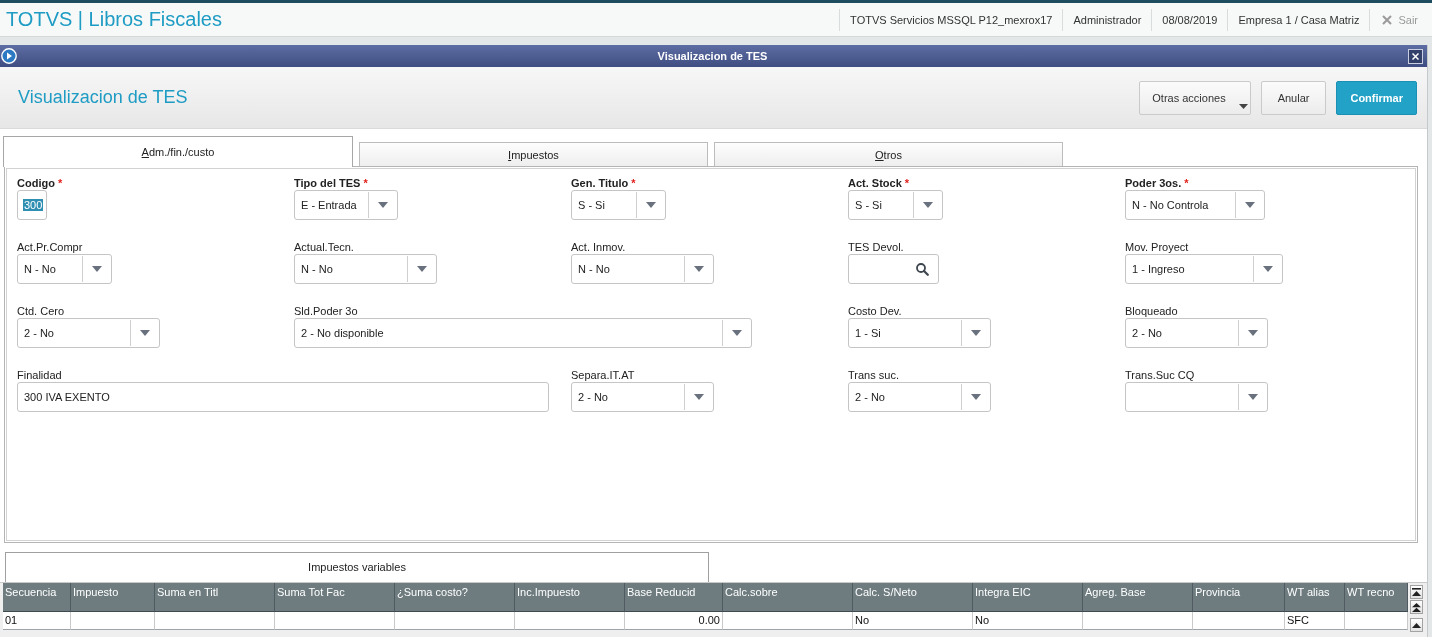  What do you see at coordinates (1153, 183) in the screenshot?
I see `field-label: Poder 3os.` at bounding box center [1153, 183].